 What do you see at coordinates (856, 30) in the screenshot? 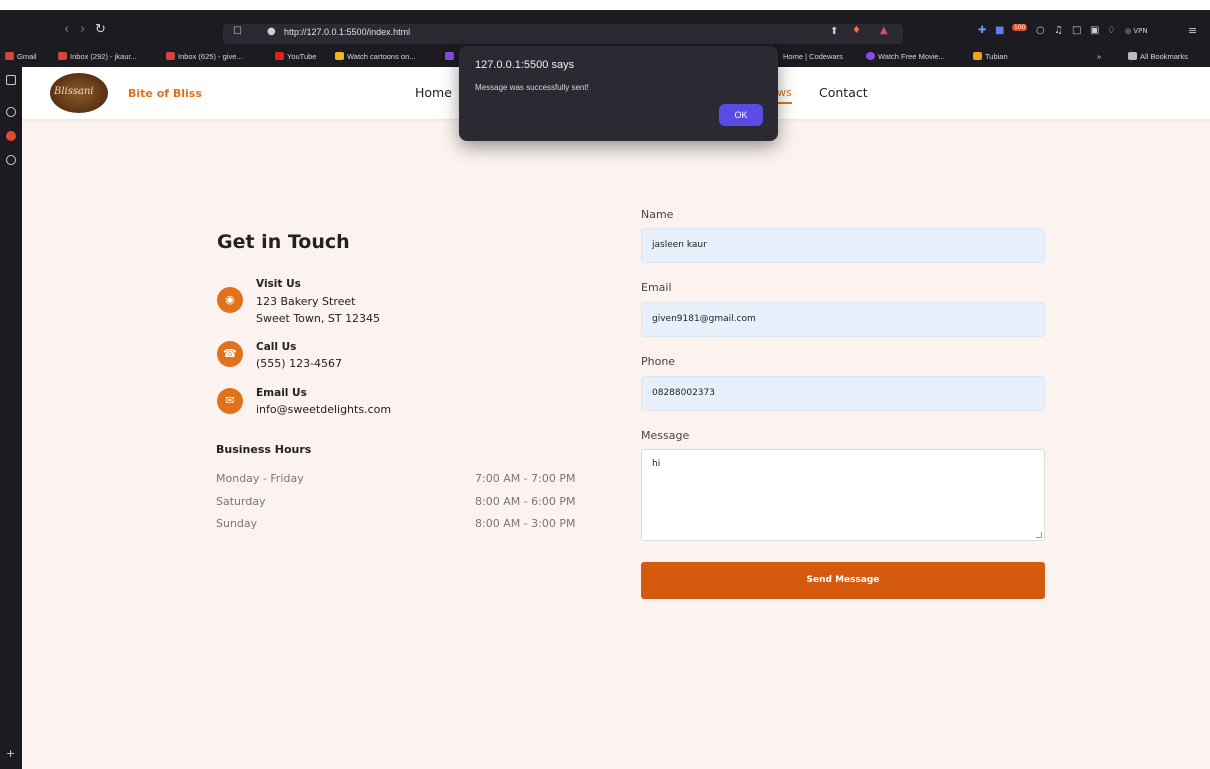
I see `brave-shield-icon: ♦` at bounding box center [856, 30].